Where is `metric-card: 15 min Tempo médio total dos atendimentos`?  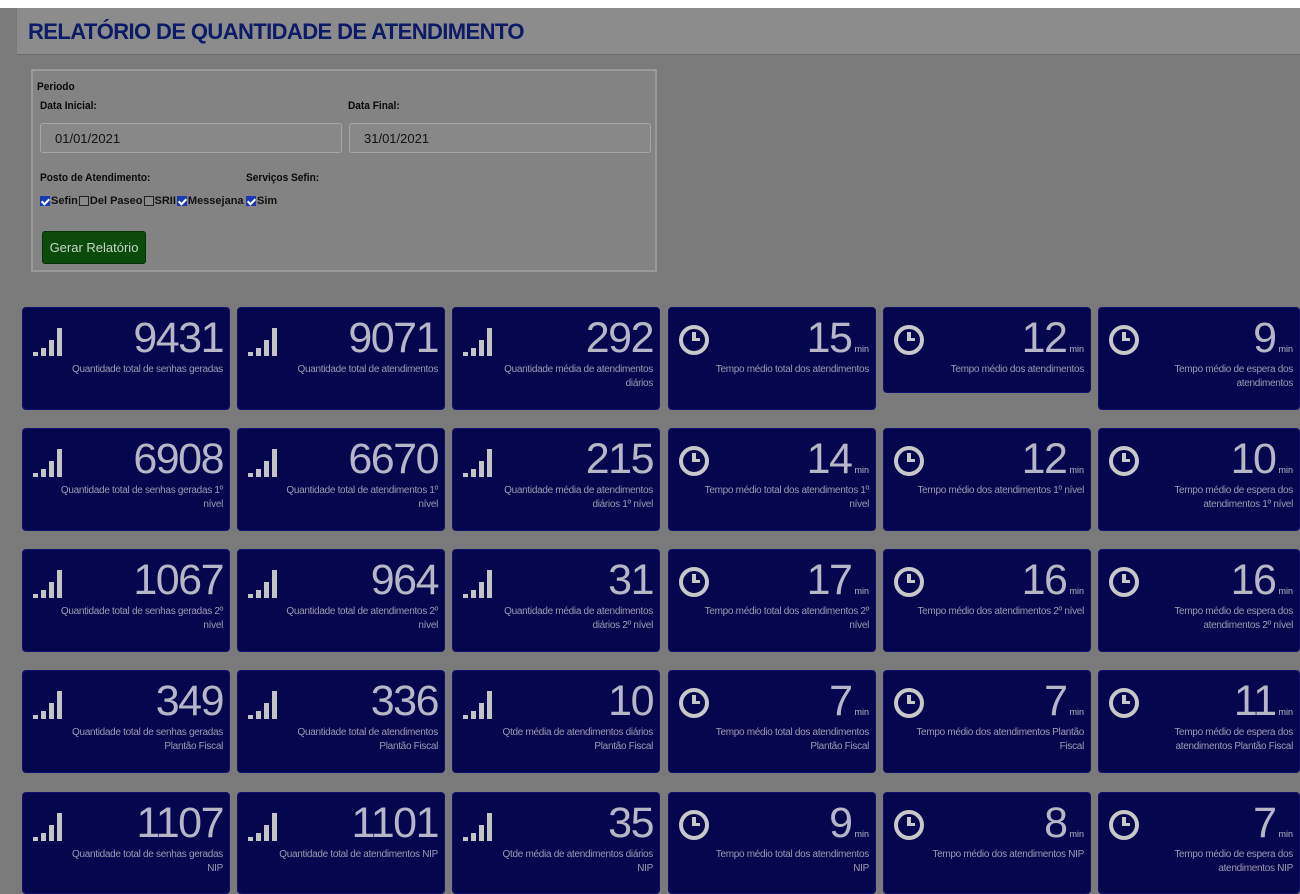 metric-card: 15 min Tempo médio total dos atendimentos is located at coordinates (772, 358).